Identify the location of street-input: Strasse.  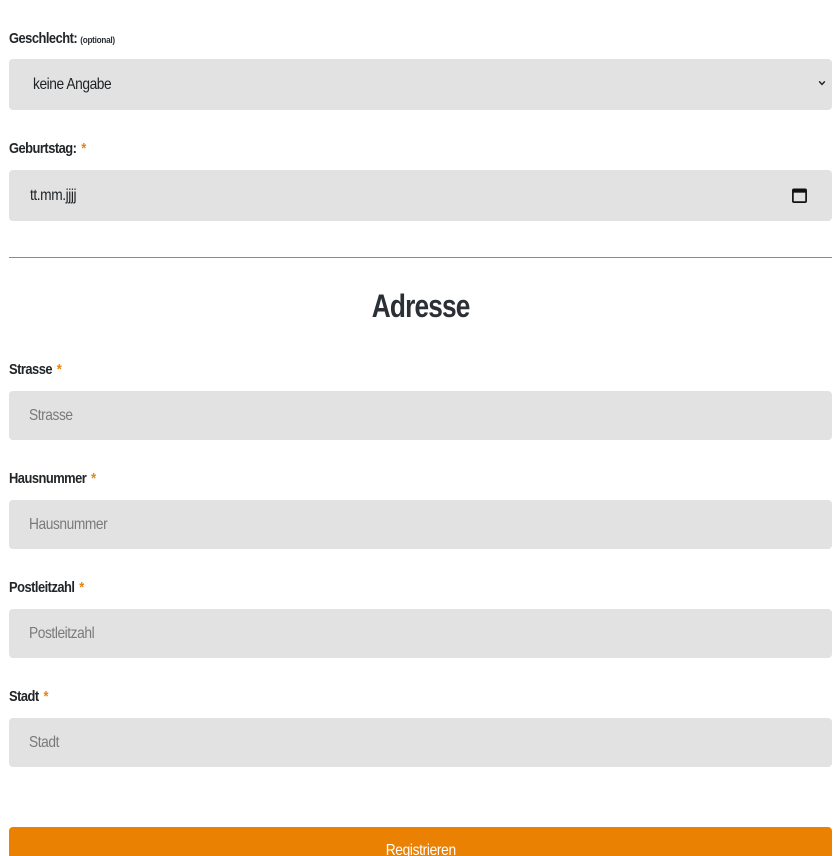
(420, 415).